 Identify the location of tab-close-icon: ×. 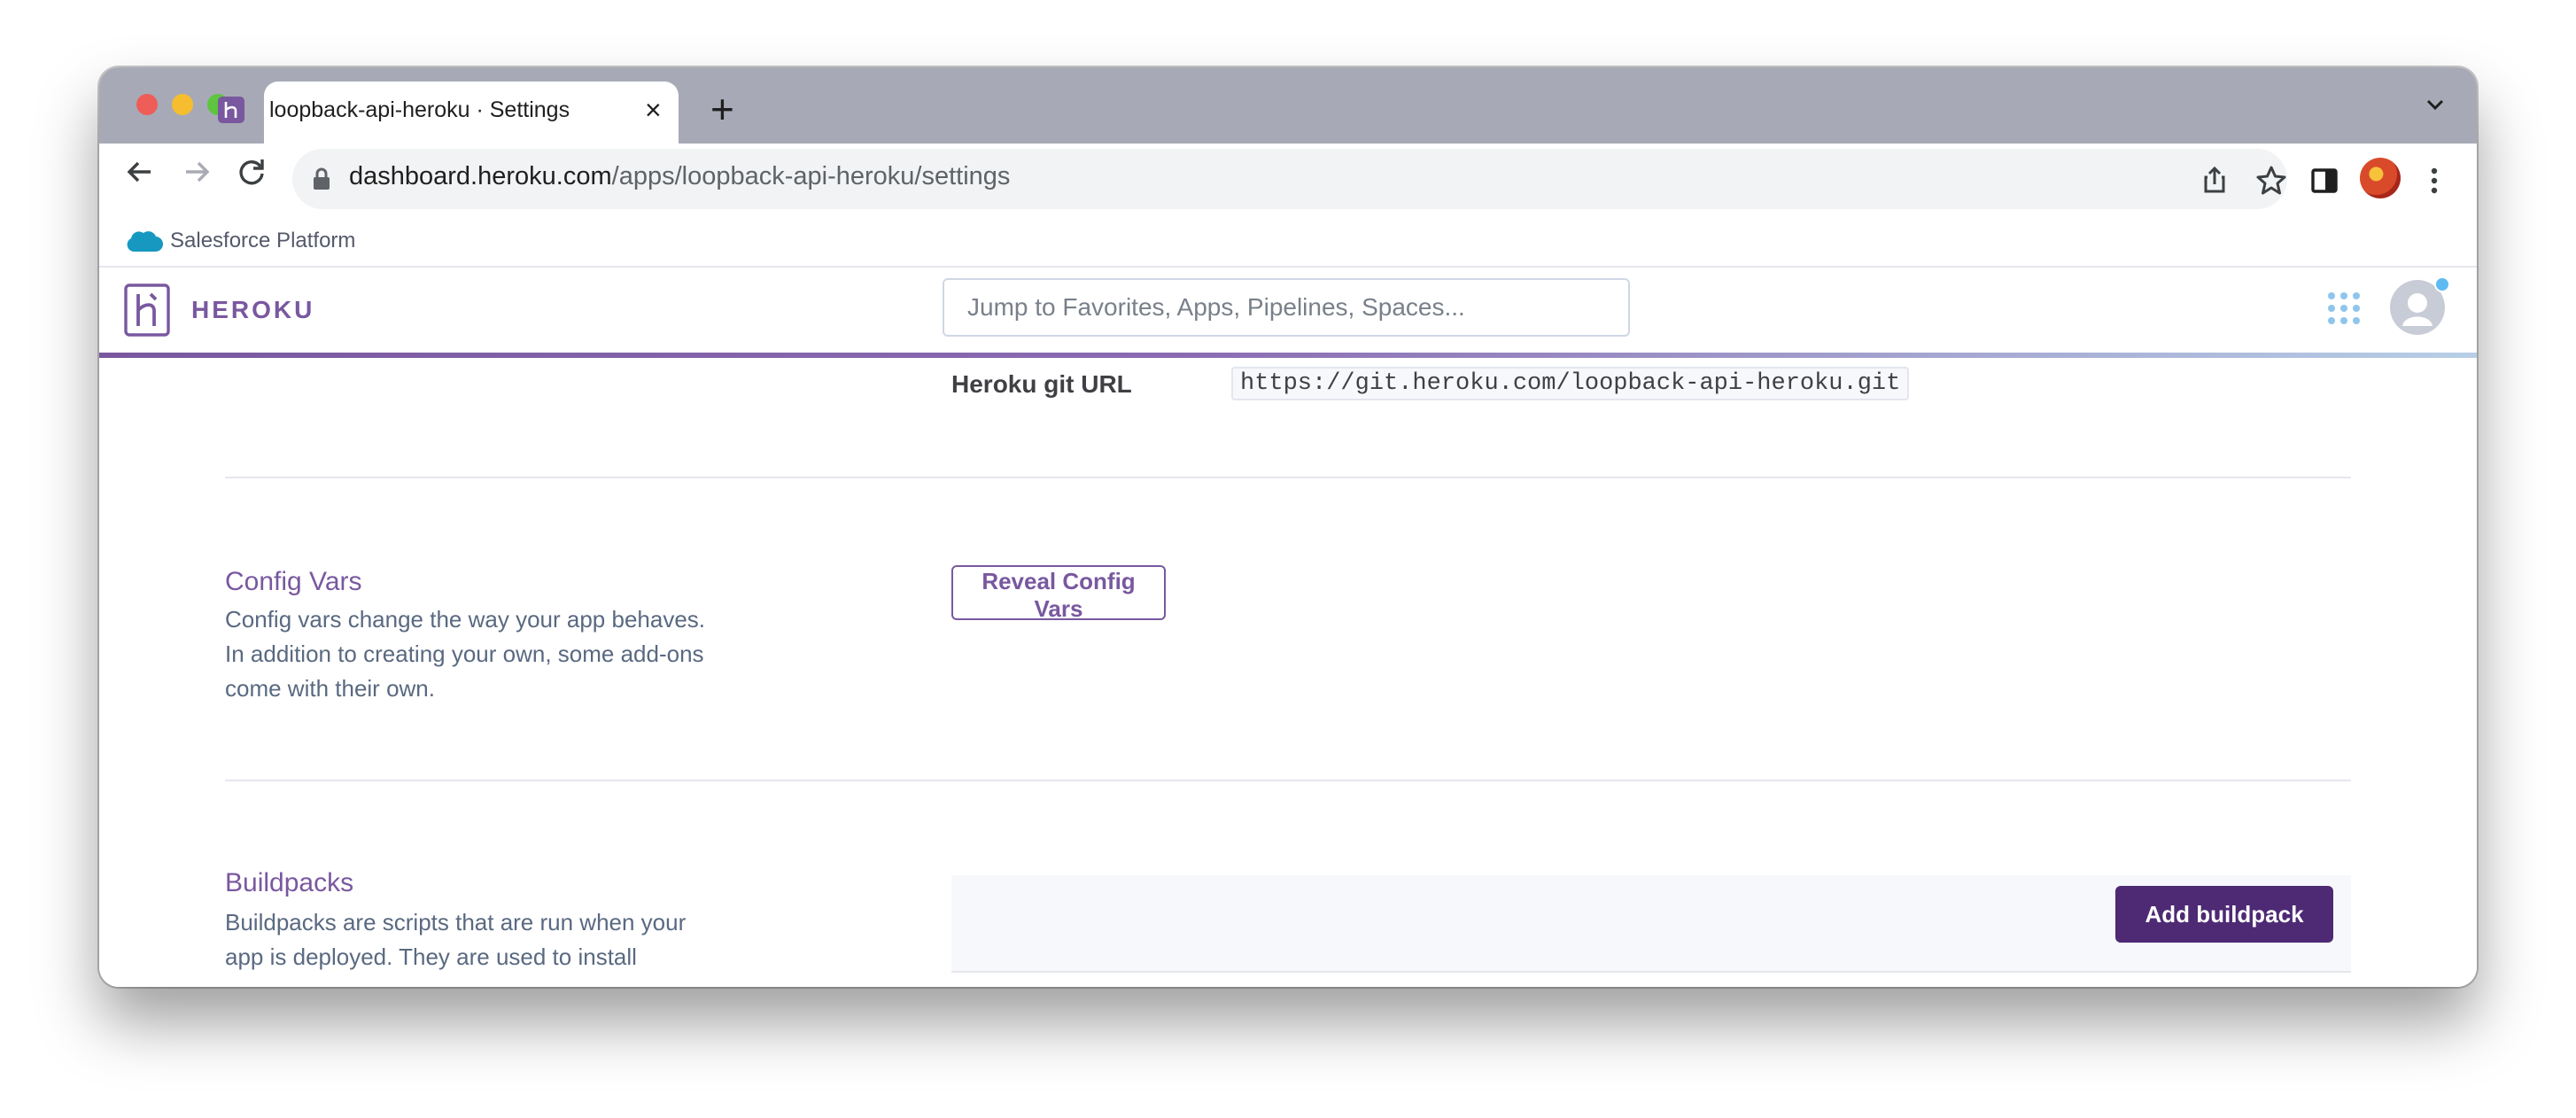
(653, 110).